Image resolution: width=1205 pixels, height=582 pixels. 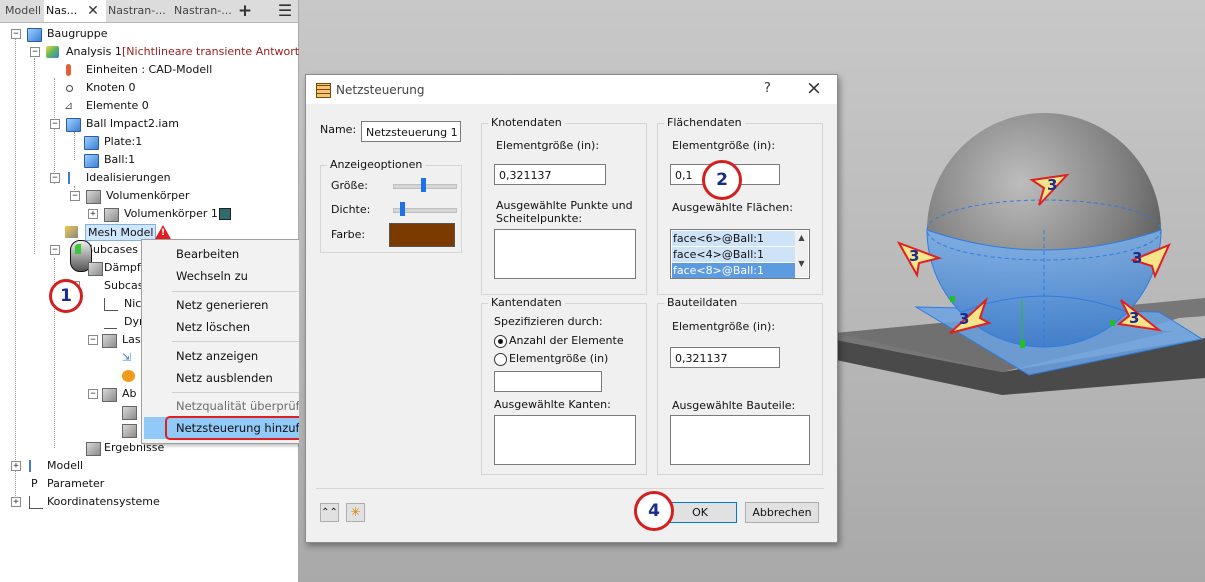 I want to click on tree-label: Dämpf, so click(x=122, y=267).